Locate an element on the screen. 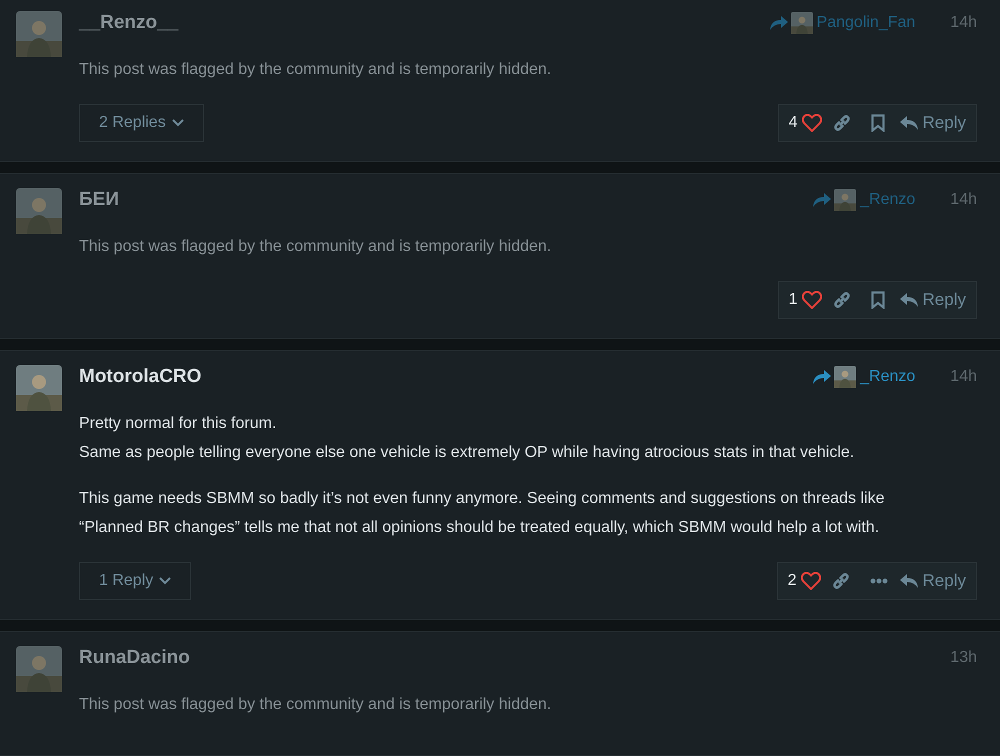  like-button: 1 is located at coordinates (805, 300).